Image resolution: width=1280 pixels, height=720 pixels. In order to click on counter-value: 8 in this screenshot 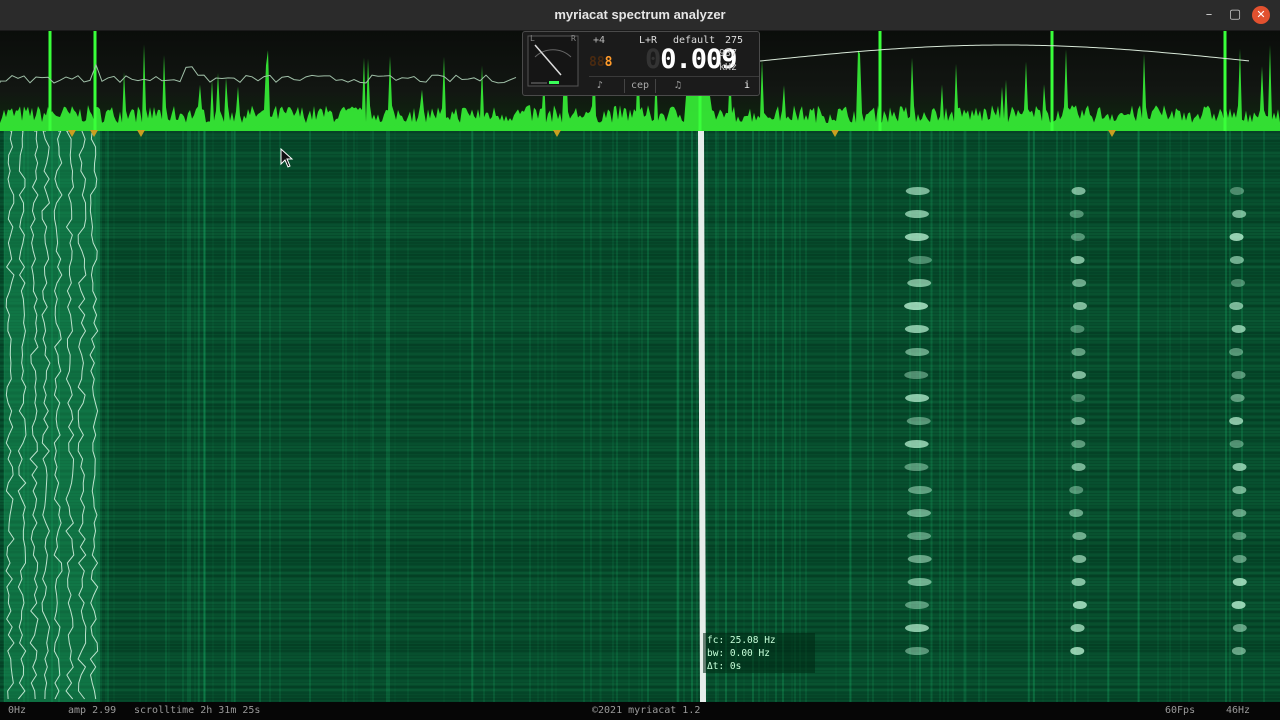, I will do `click(608, 62)`.